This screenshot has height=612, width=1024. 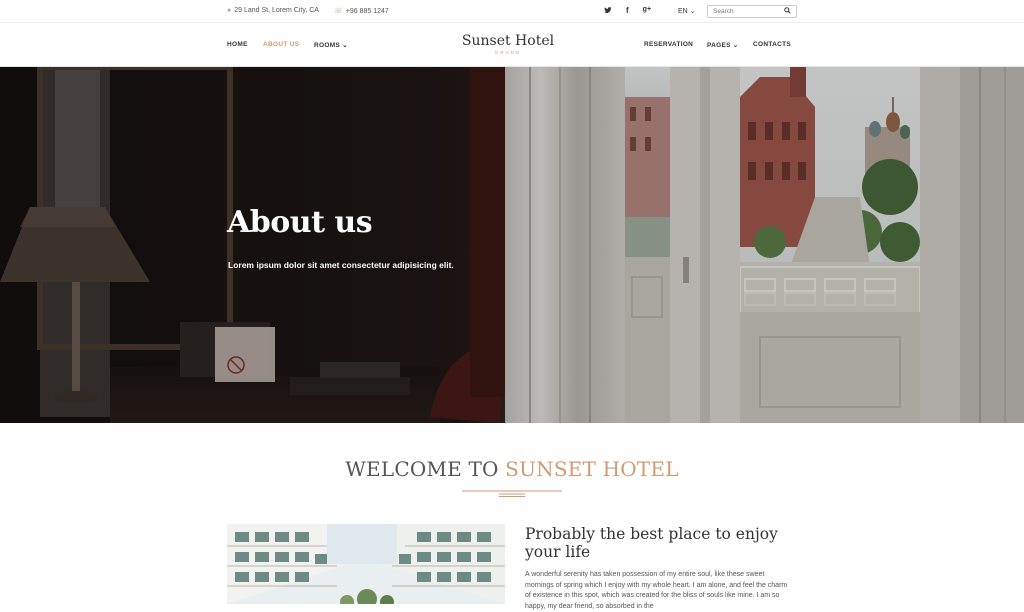 I want to click on nav-reservation: RESERVATION, so click(x=668, y=44).